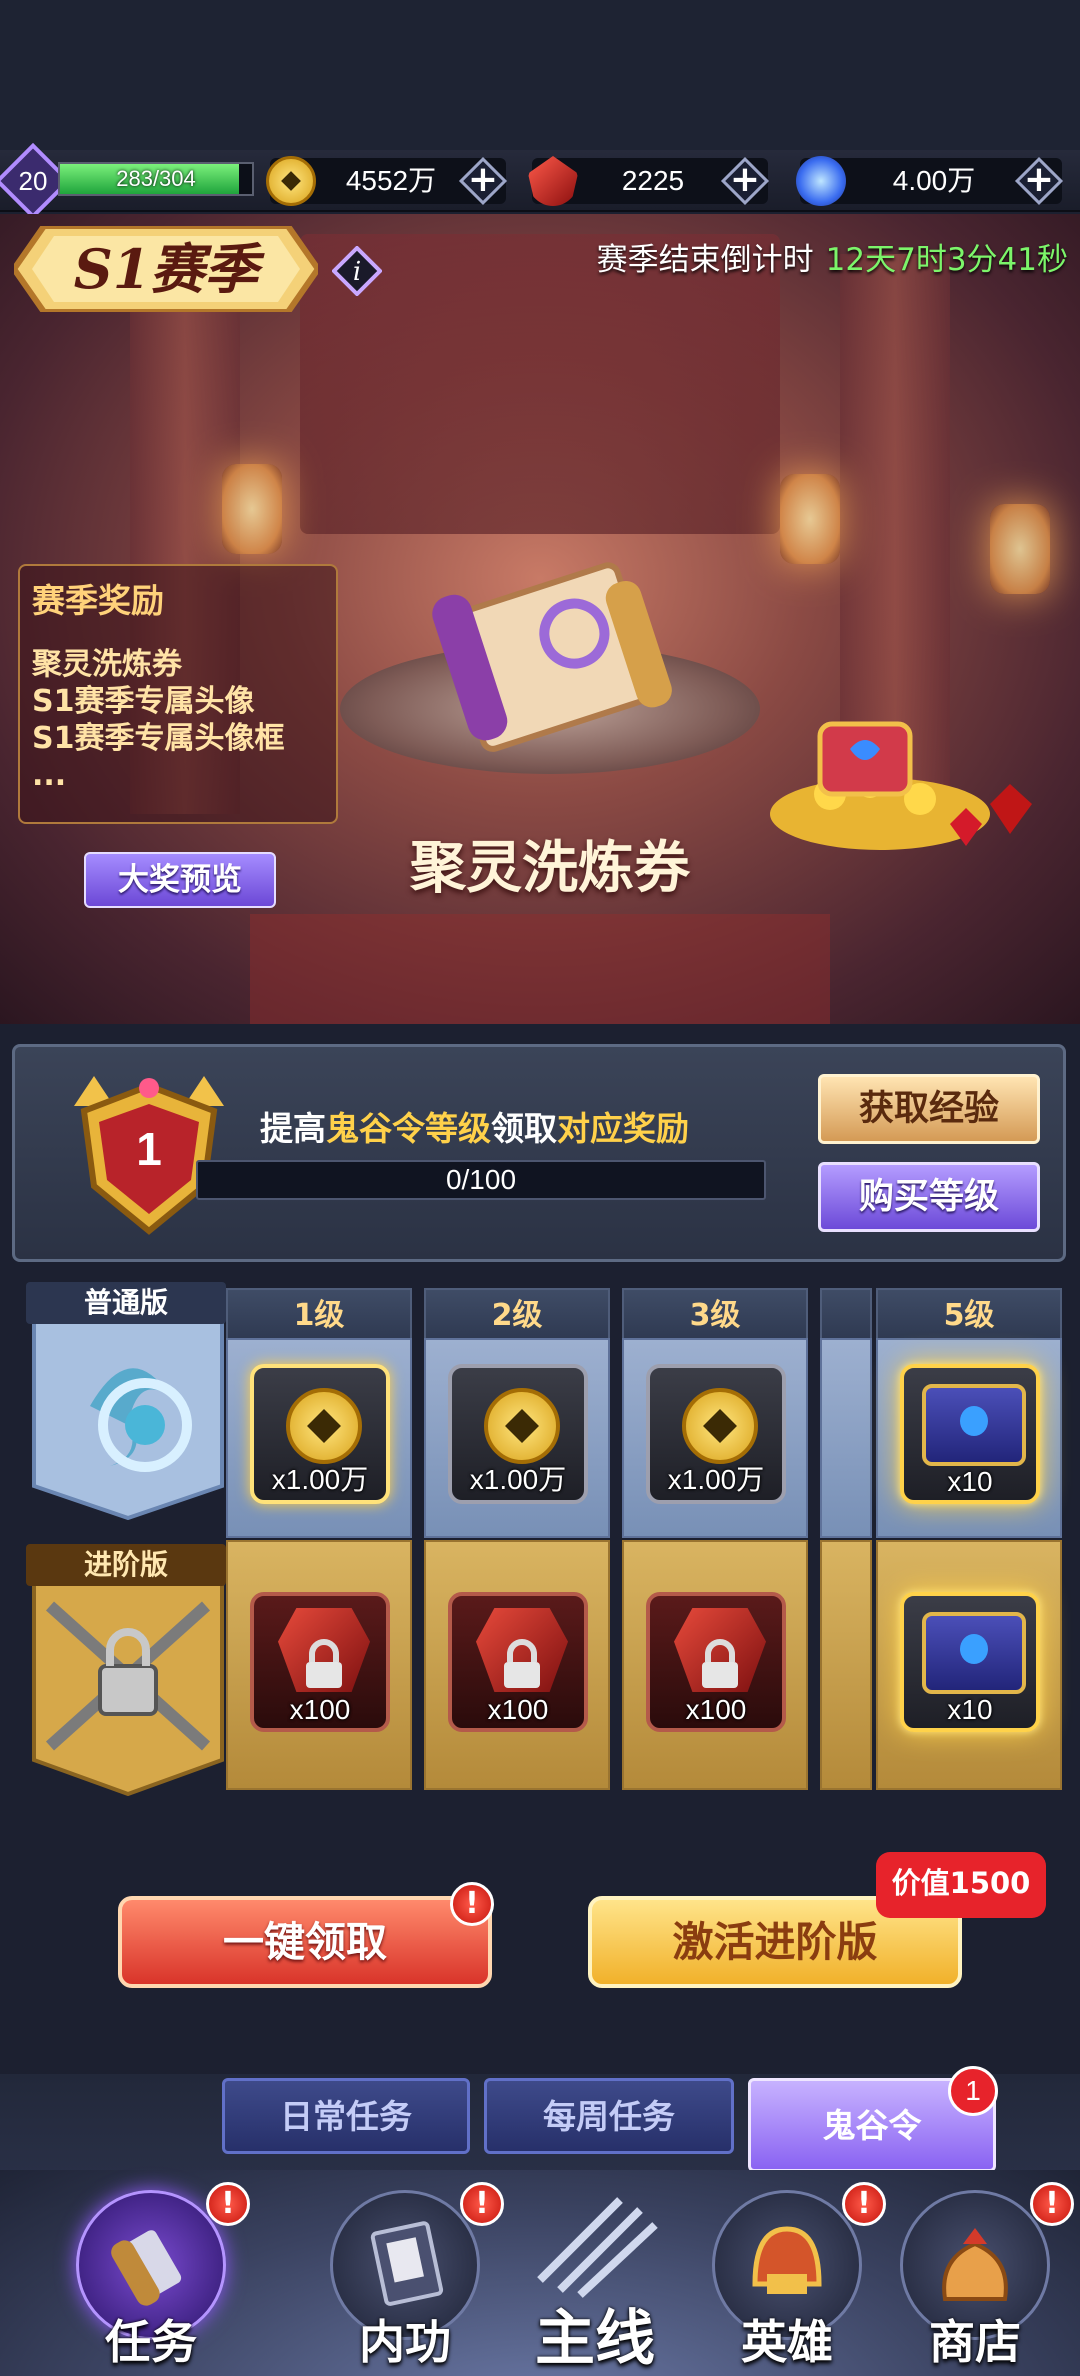 The height and width of the screenshot is (2376, 1080). I want to click on season-title: S1赛季, so click(166, 269).